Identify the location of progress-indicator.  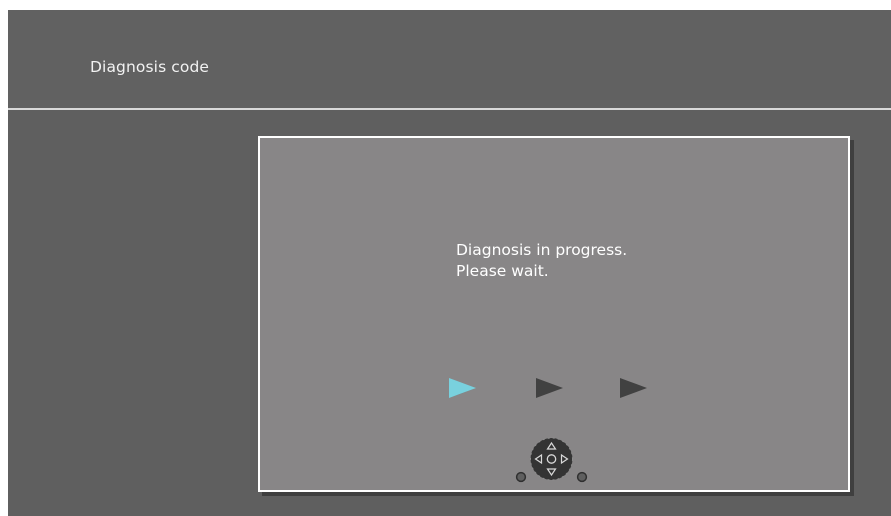
(553, 388).